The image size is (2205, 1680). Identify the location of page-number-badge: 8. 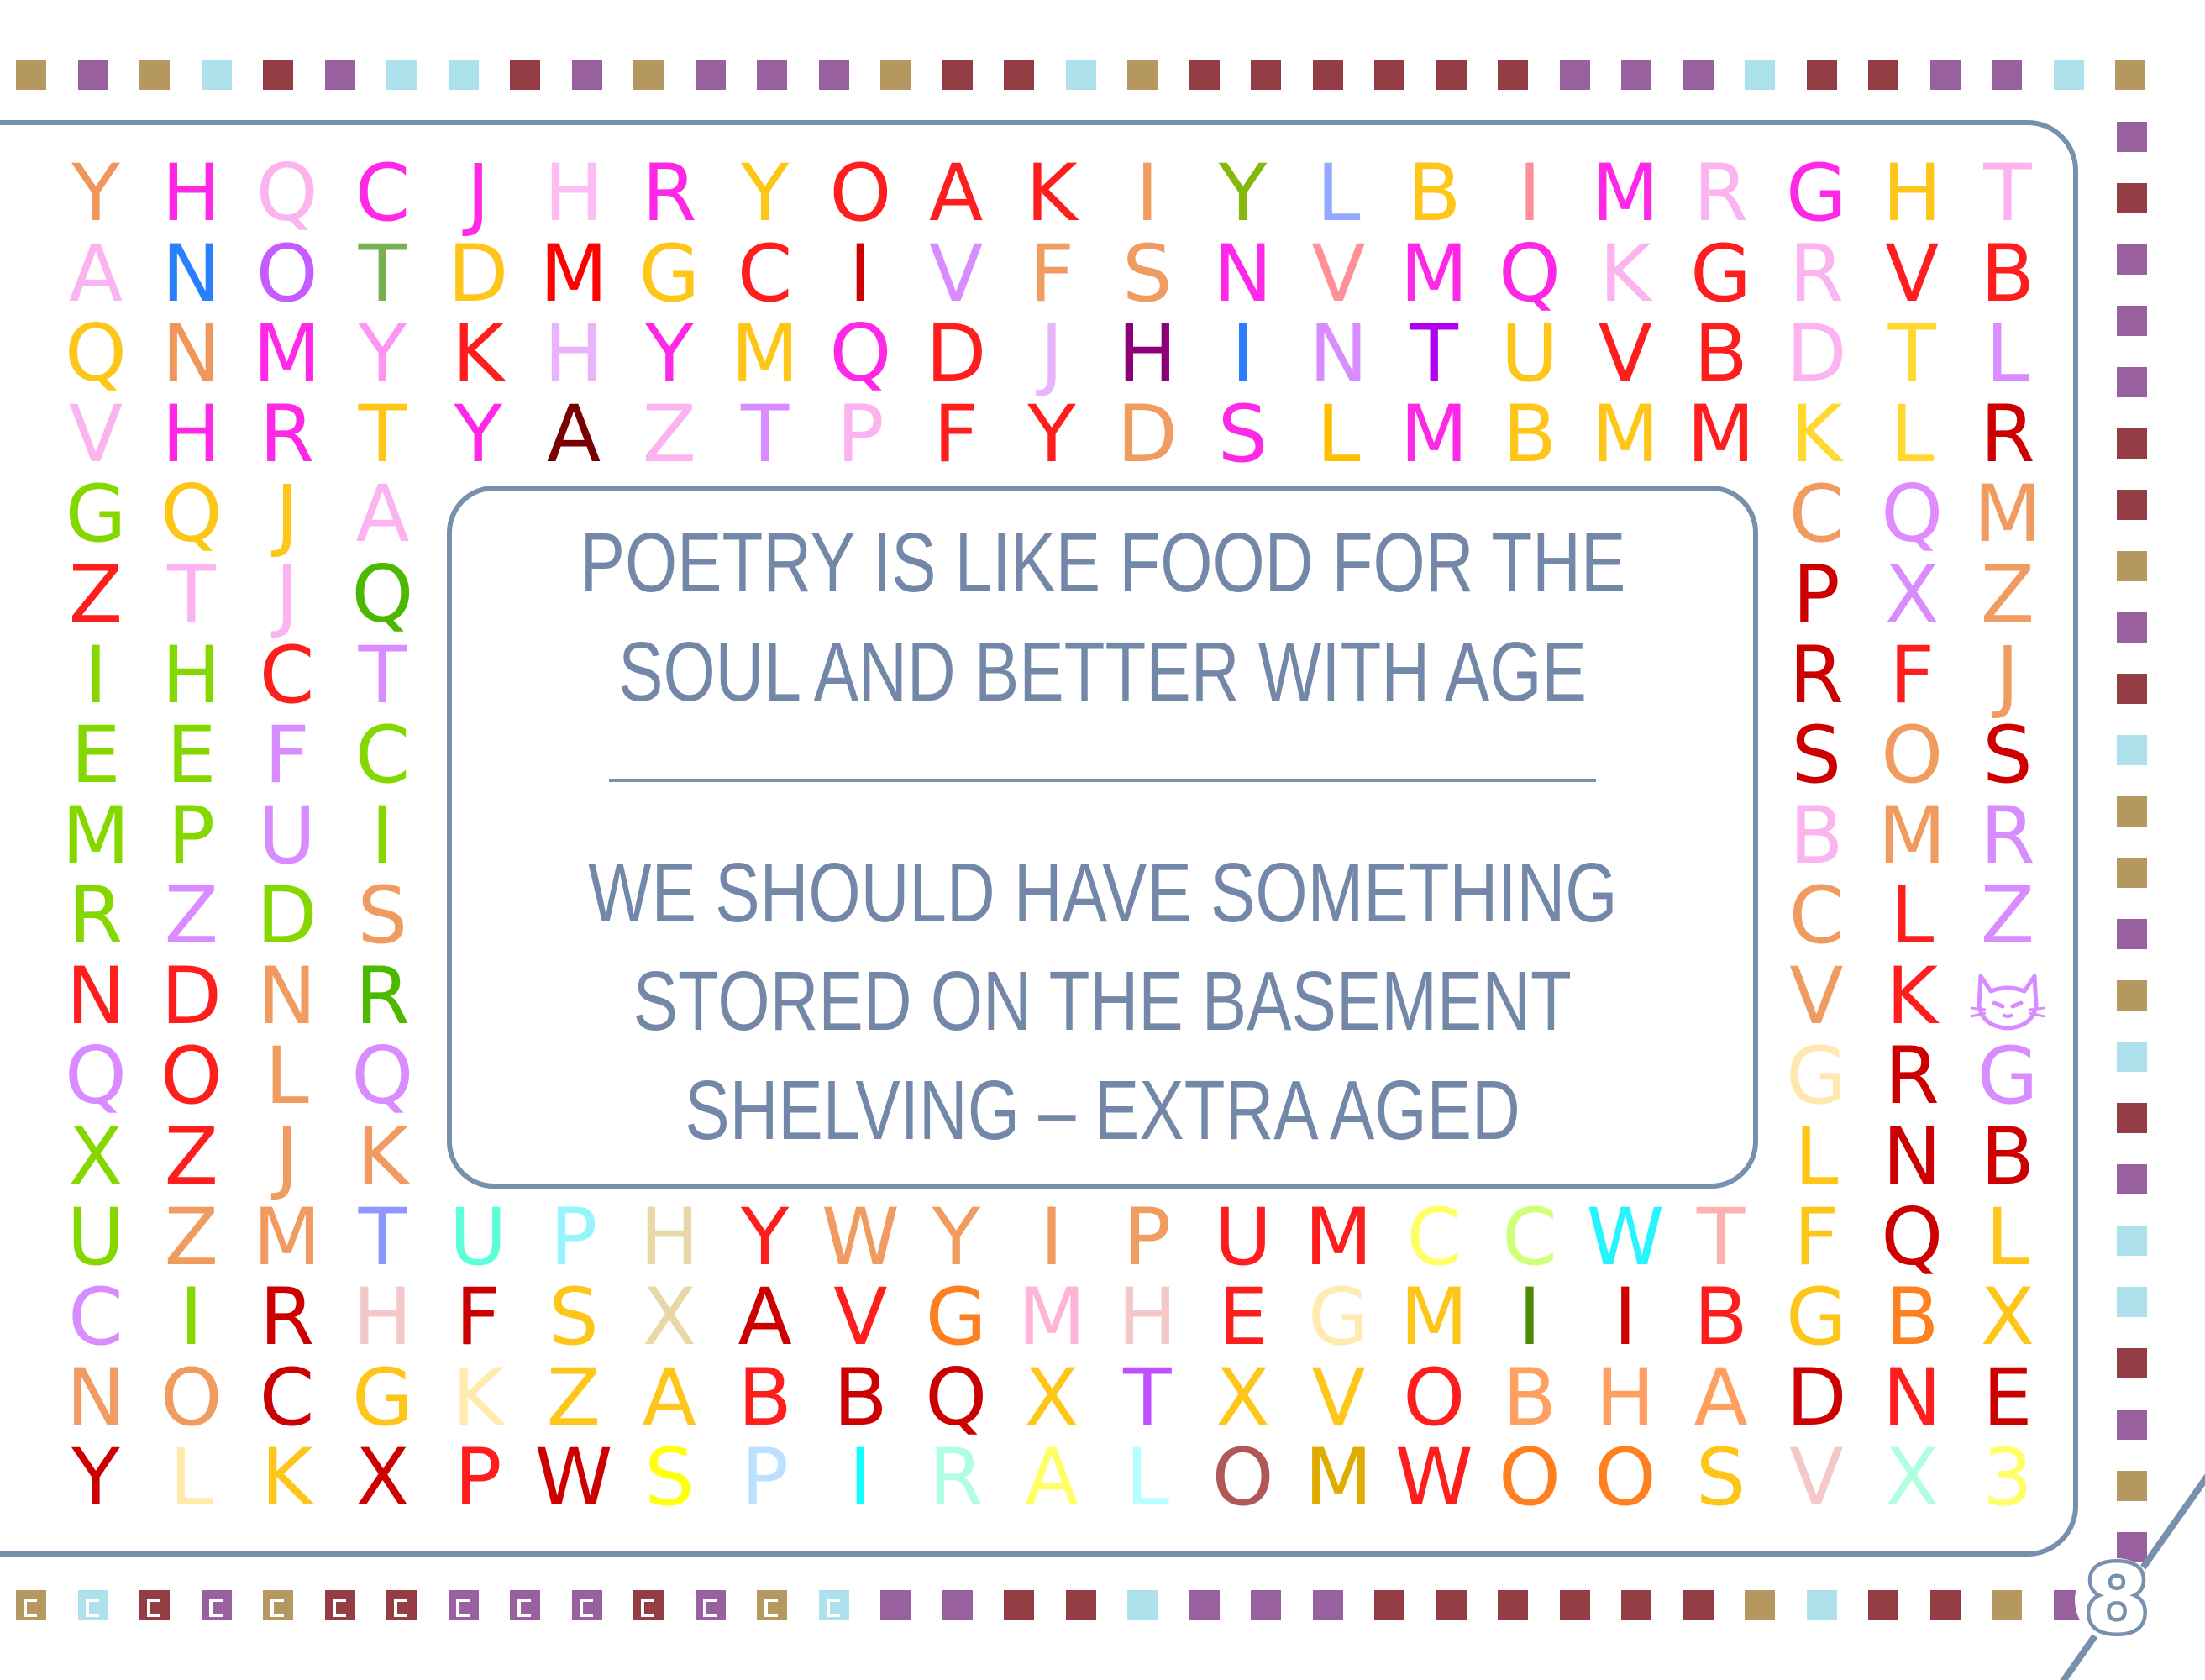
(2132, 1576).